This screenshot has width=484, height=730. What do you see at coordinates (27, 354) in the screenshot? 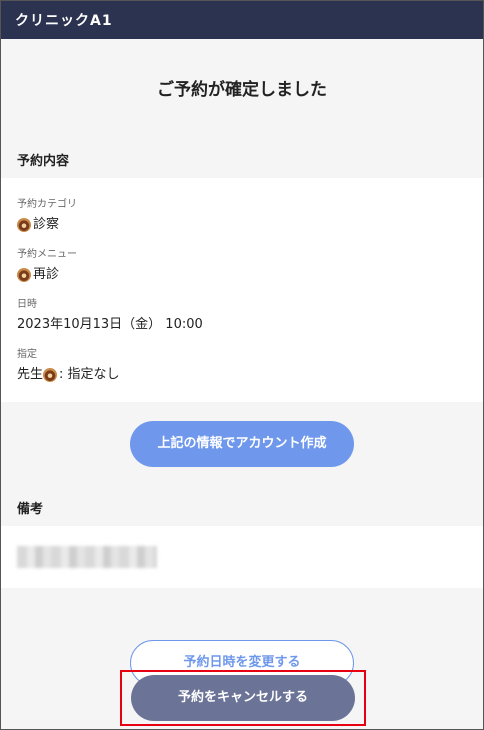
I see `designation-label: 指定` at bounding box center [27, 354].